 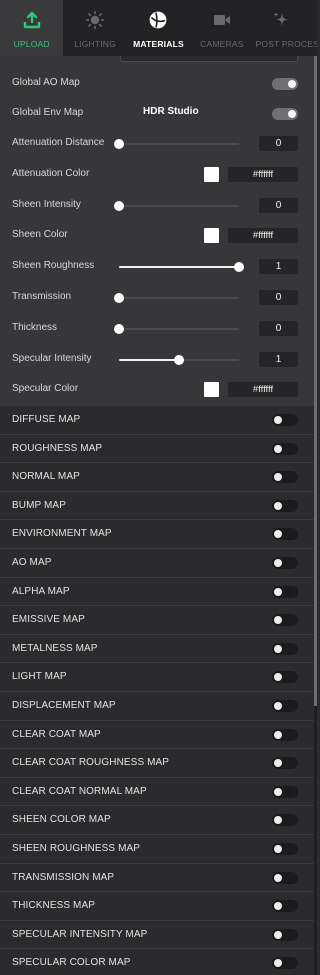 I want to click on thickness-value: 0, so click(x=278, y=328).